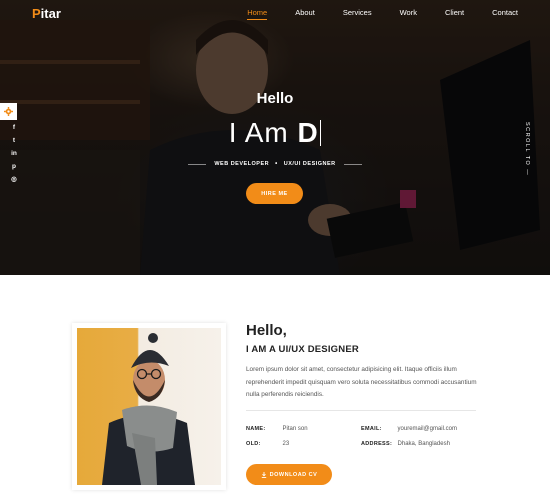 This screenshot has height=500, width=550. I want to click on instagram-icon: ◎, so click(14, 180).